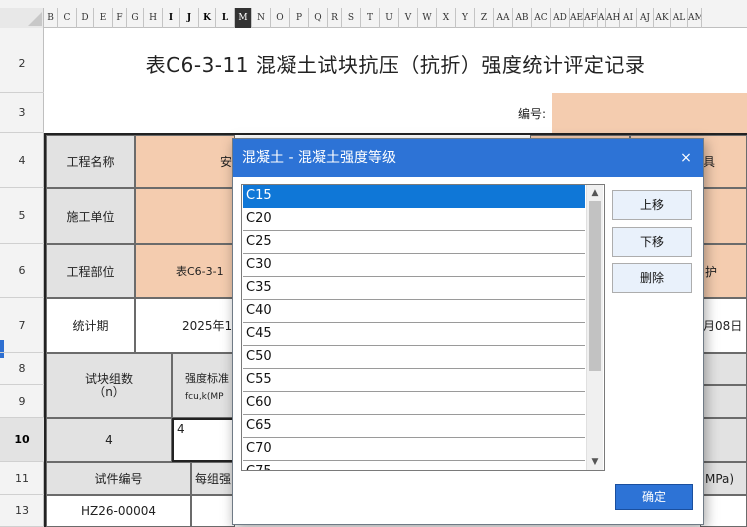 Image resolution: width=747 pixels, height=527 pixels. What do you see at coordinates (408, 18) in the screenshot?
I see `column-header-v: V` at bounding box center [408, 18].